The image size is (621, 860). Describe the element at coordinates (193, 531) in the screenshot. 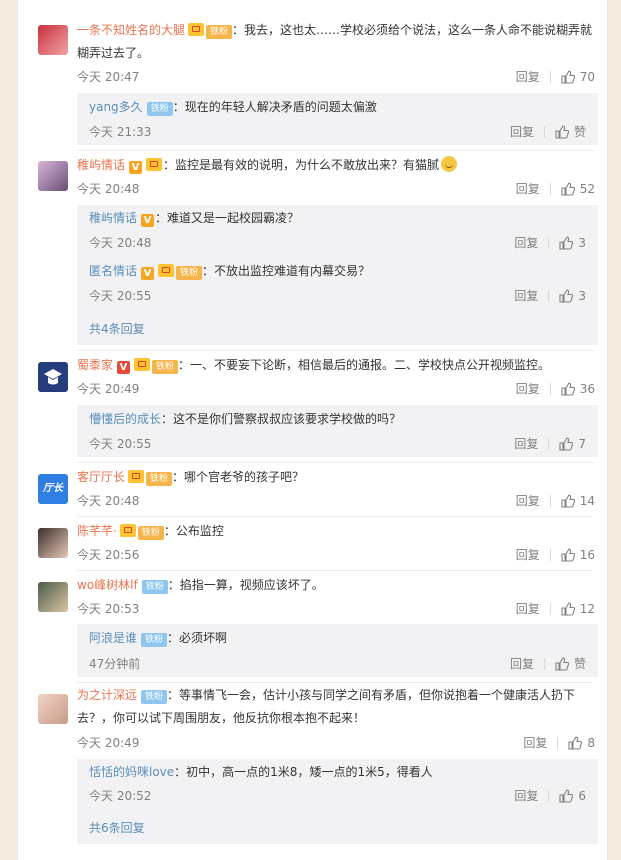

I see `comment-text: ：公布监控` at that location.